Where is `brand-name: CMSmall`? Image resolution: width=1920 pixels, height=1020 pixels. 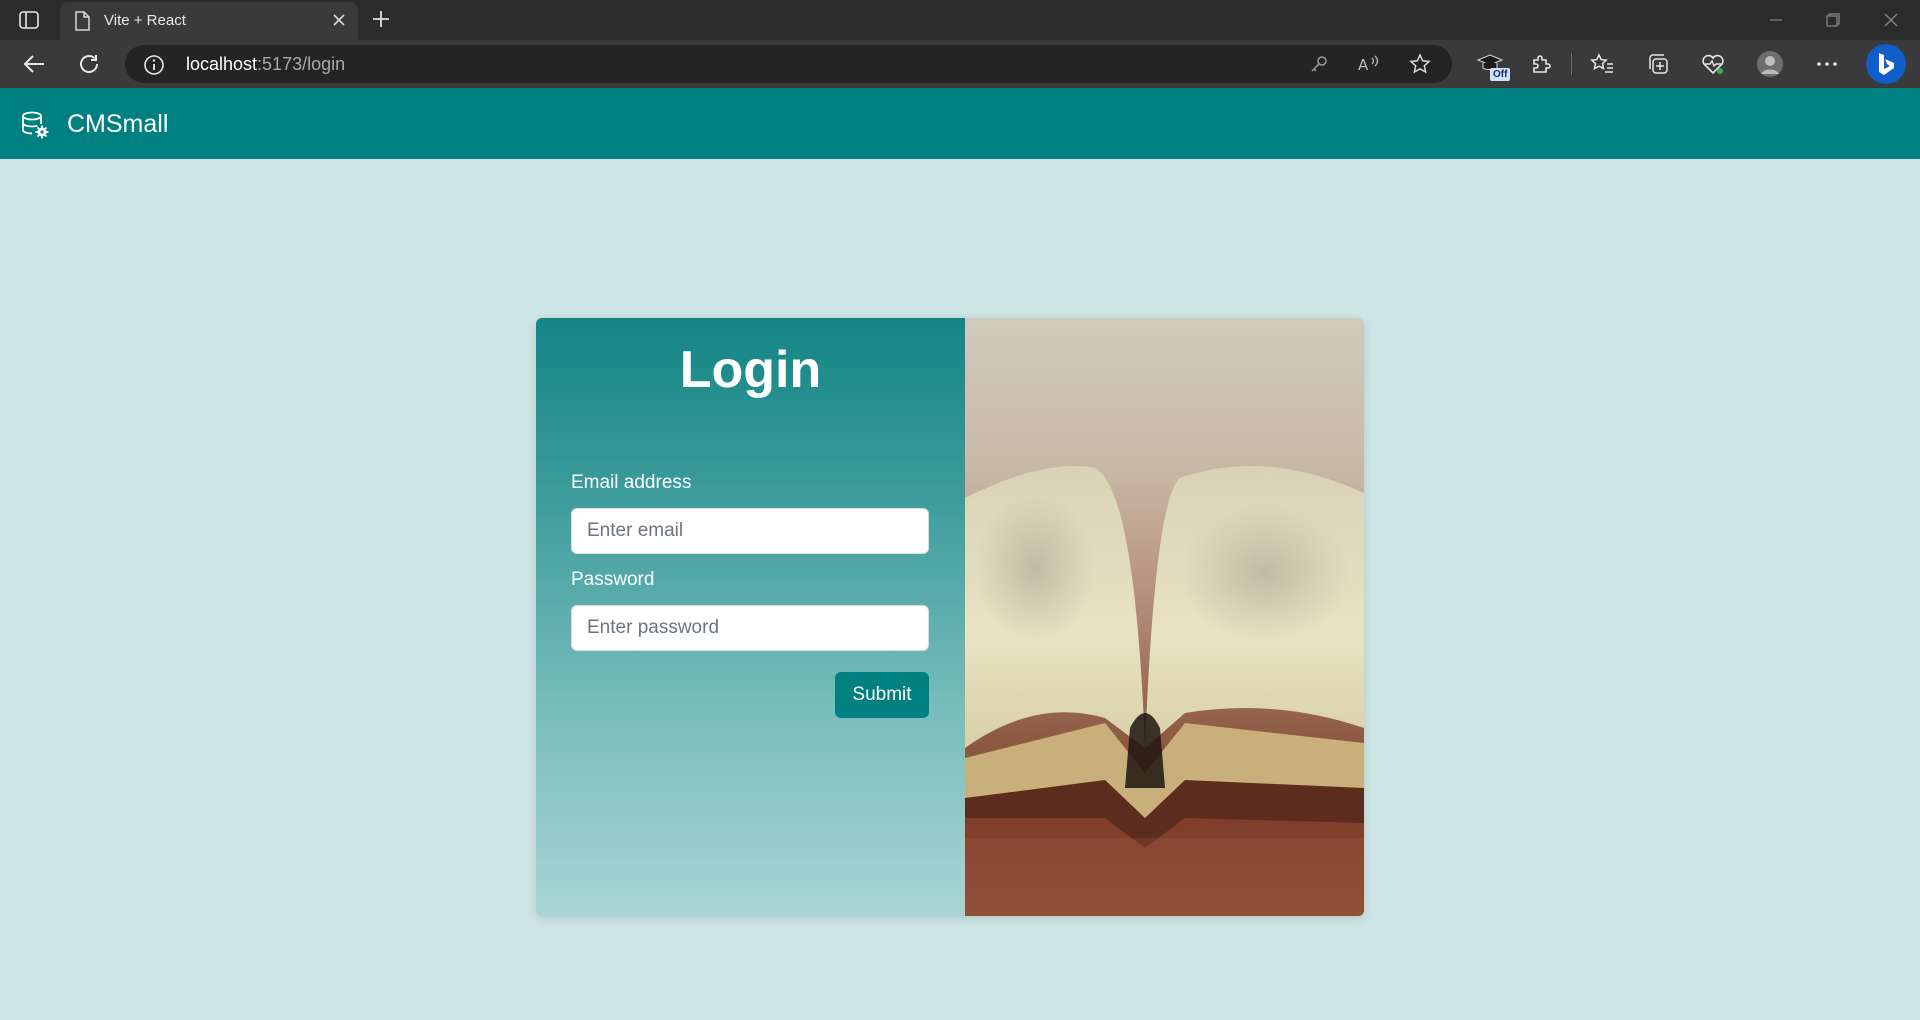 brand-name: CMSmall is located at coordinates (117, 124).